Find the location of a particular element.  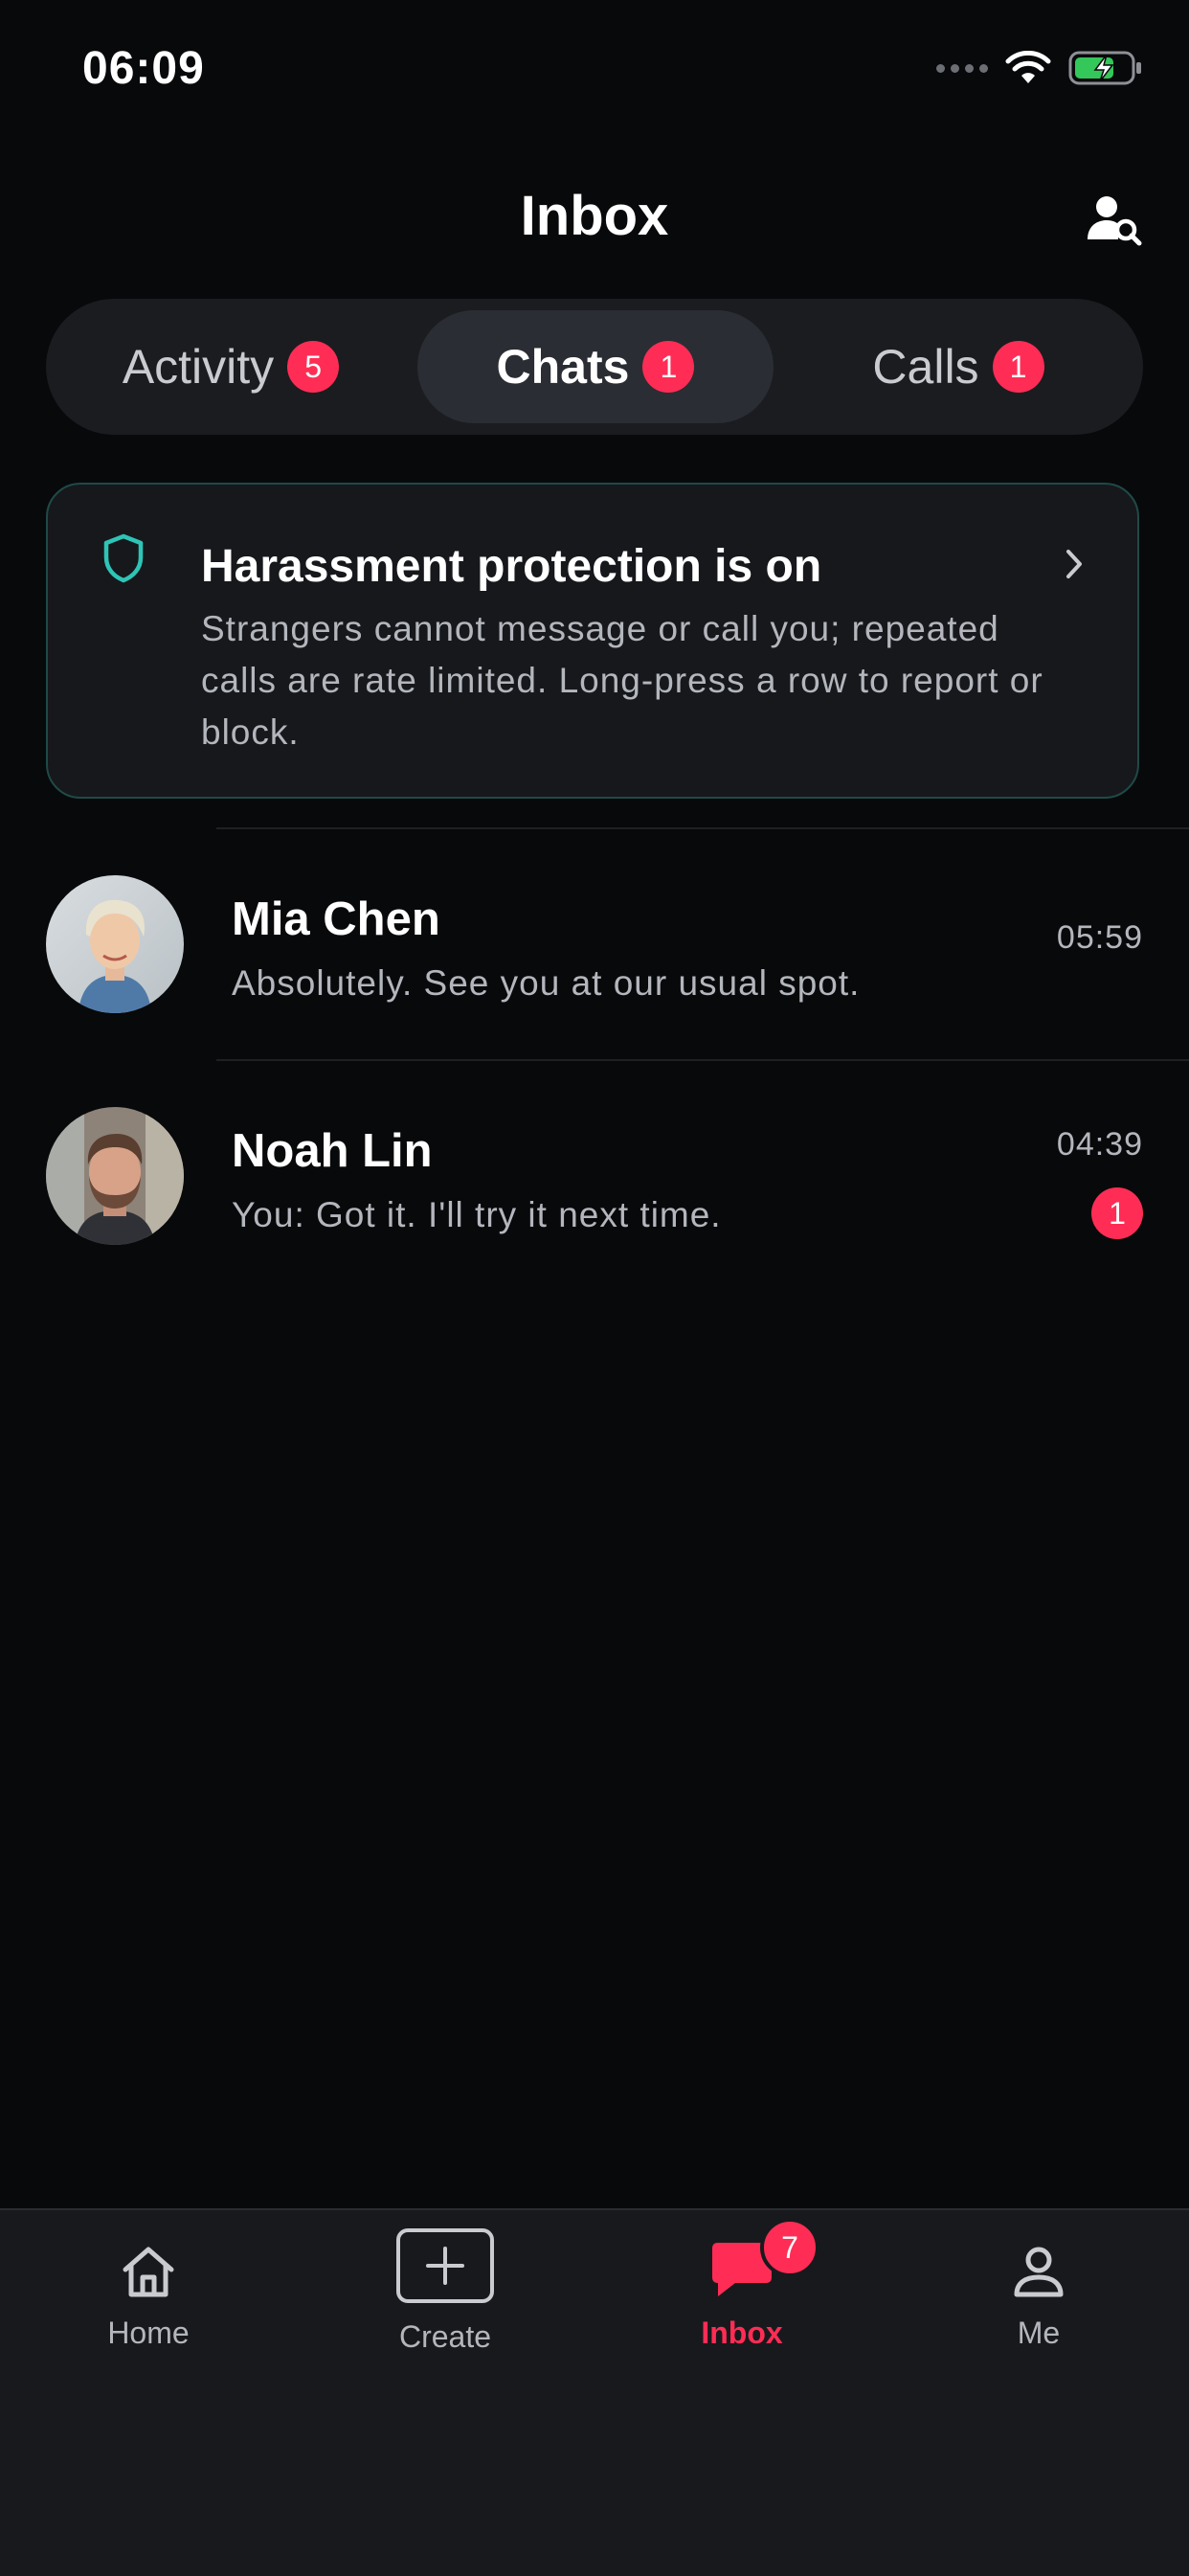

tab-label: Activity is located at coordinates (198, 367).